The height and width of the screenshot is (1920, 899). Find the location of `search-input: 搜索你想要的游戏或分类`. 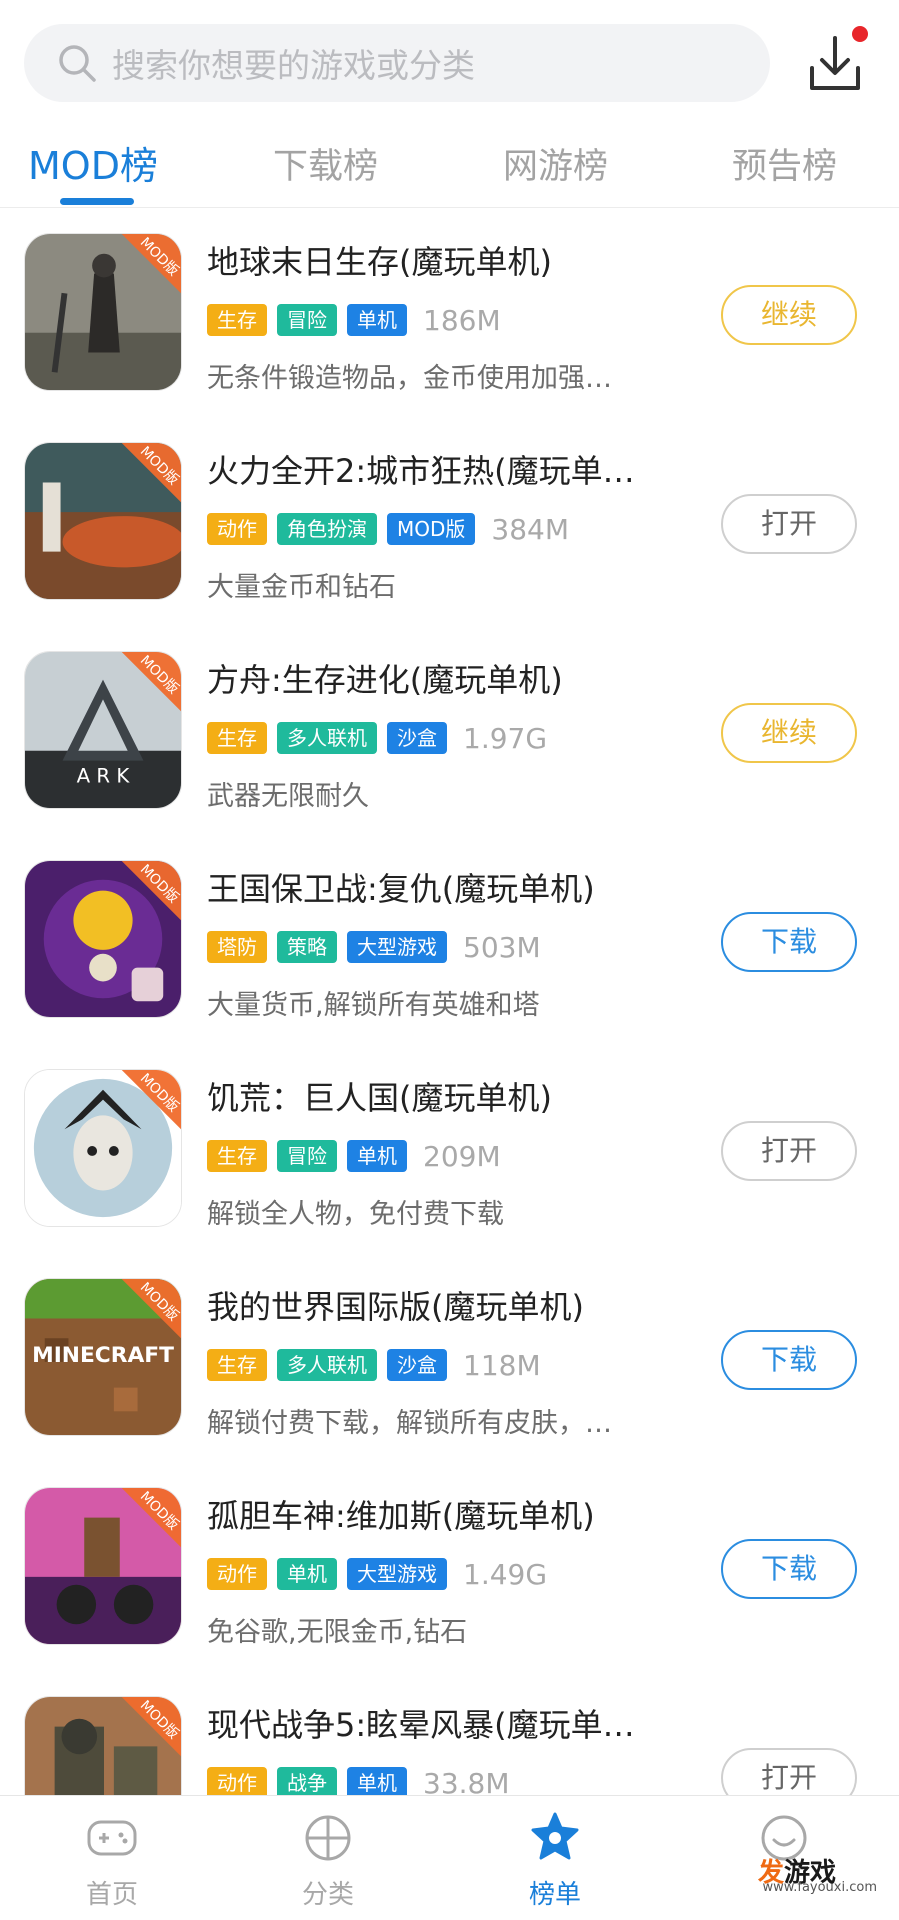

search-input: 搜索你想要的游戏或分类 is located at coordinates (397, 63).